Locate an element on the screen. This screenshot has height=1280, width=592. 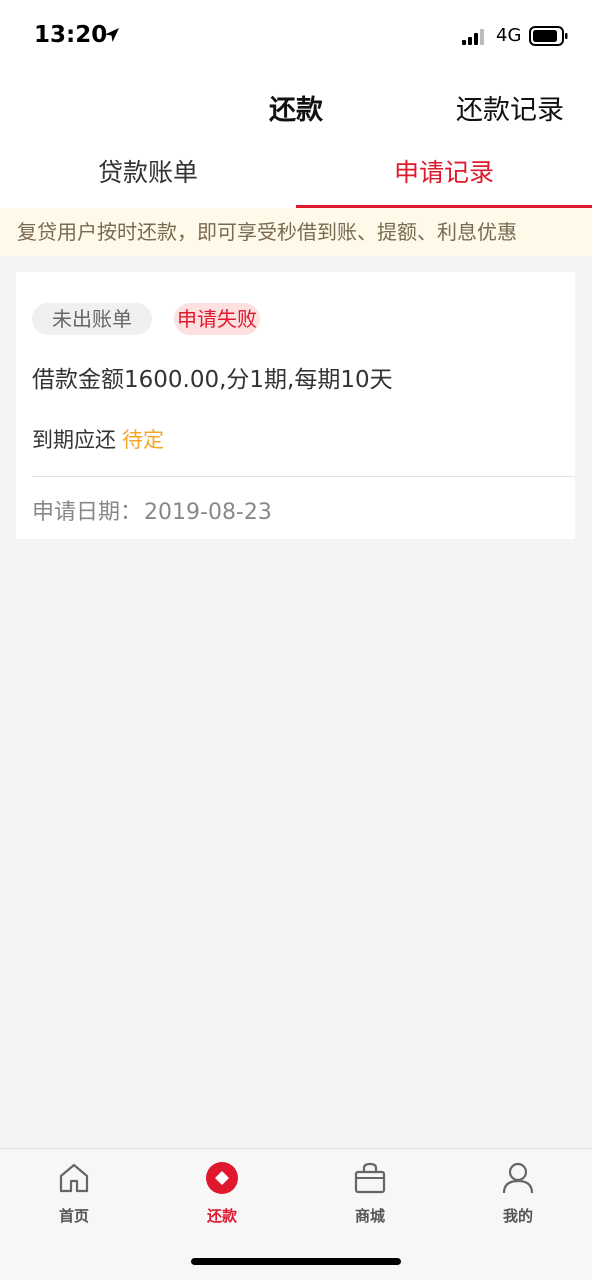
tabbar-item-shop: 商城 is located at coordinates (370, 1197).